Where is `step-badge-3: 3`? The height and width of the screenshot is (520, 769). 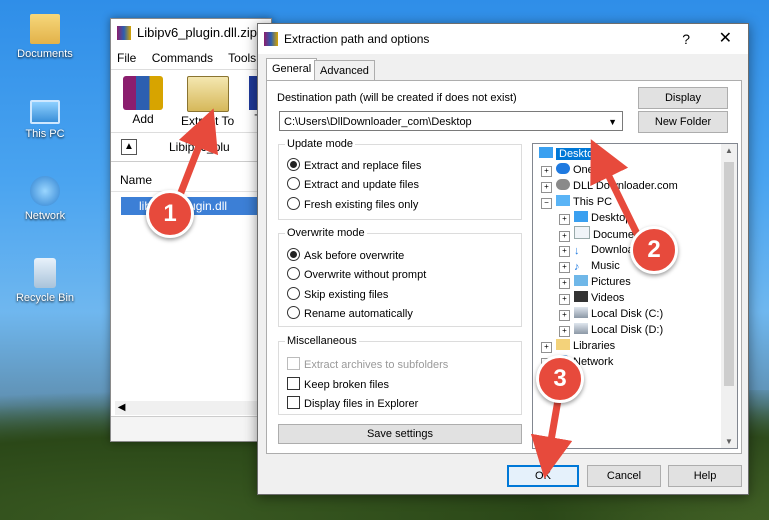 step-badge-3: 3 is located at coordinates (560, 379).